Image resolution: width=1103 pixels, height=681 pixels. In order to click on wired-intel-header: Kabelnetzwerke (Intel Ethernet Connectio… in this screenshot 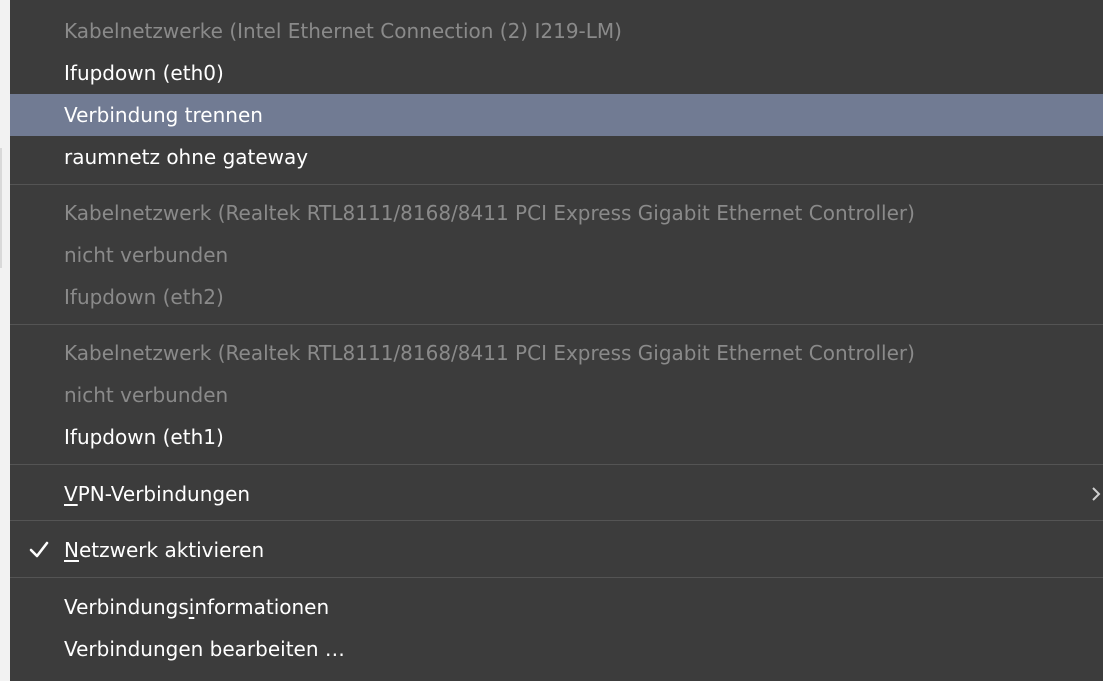, I will do `click(343, 31)`.